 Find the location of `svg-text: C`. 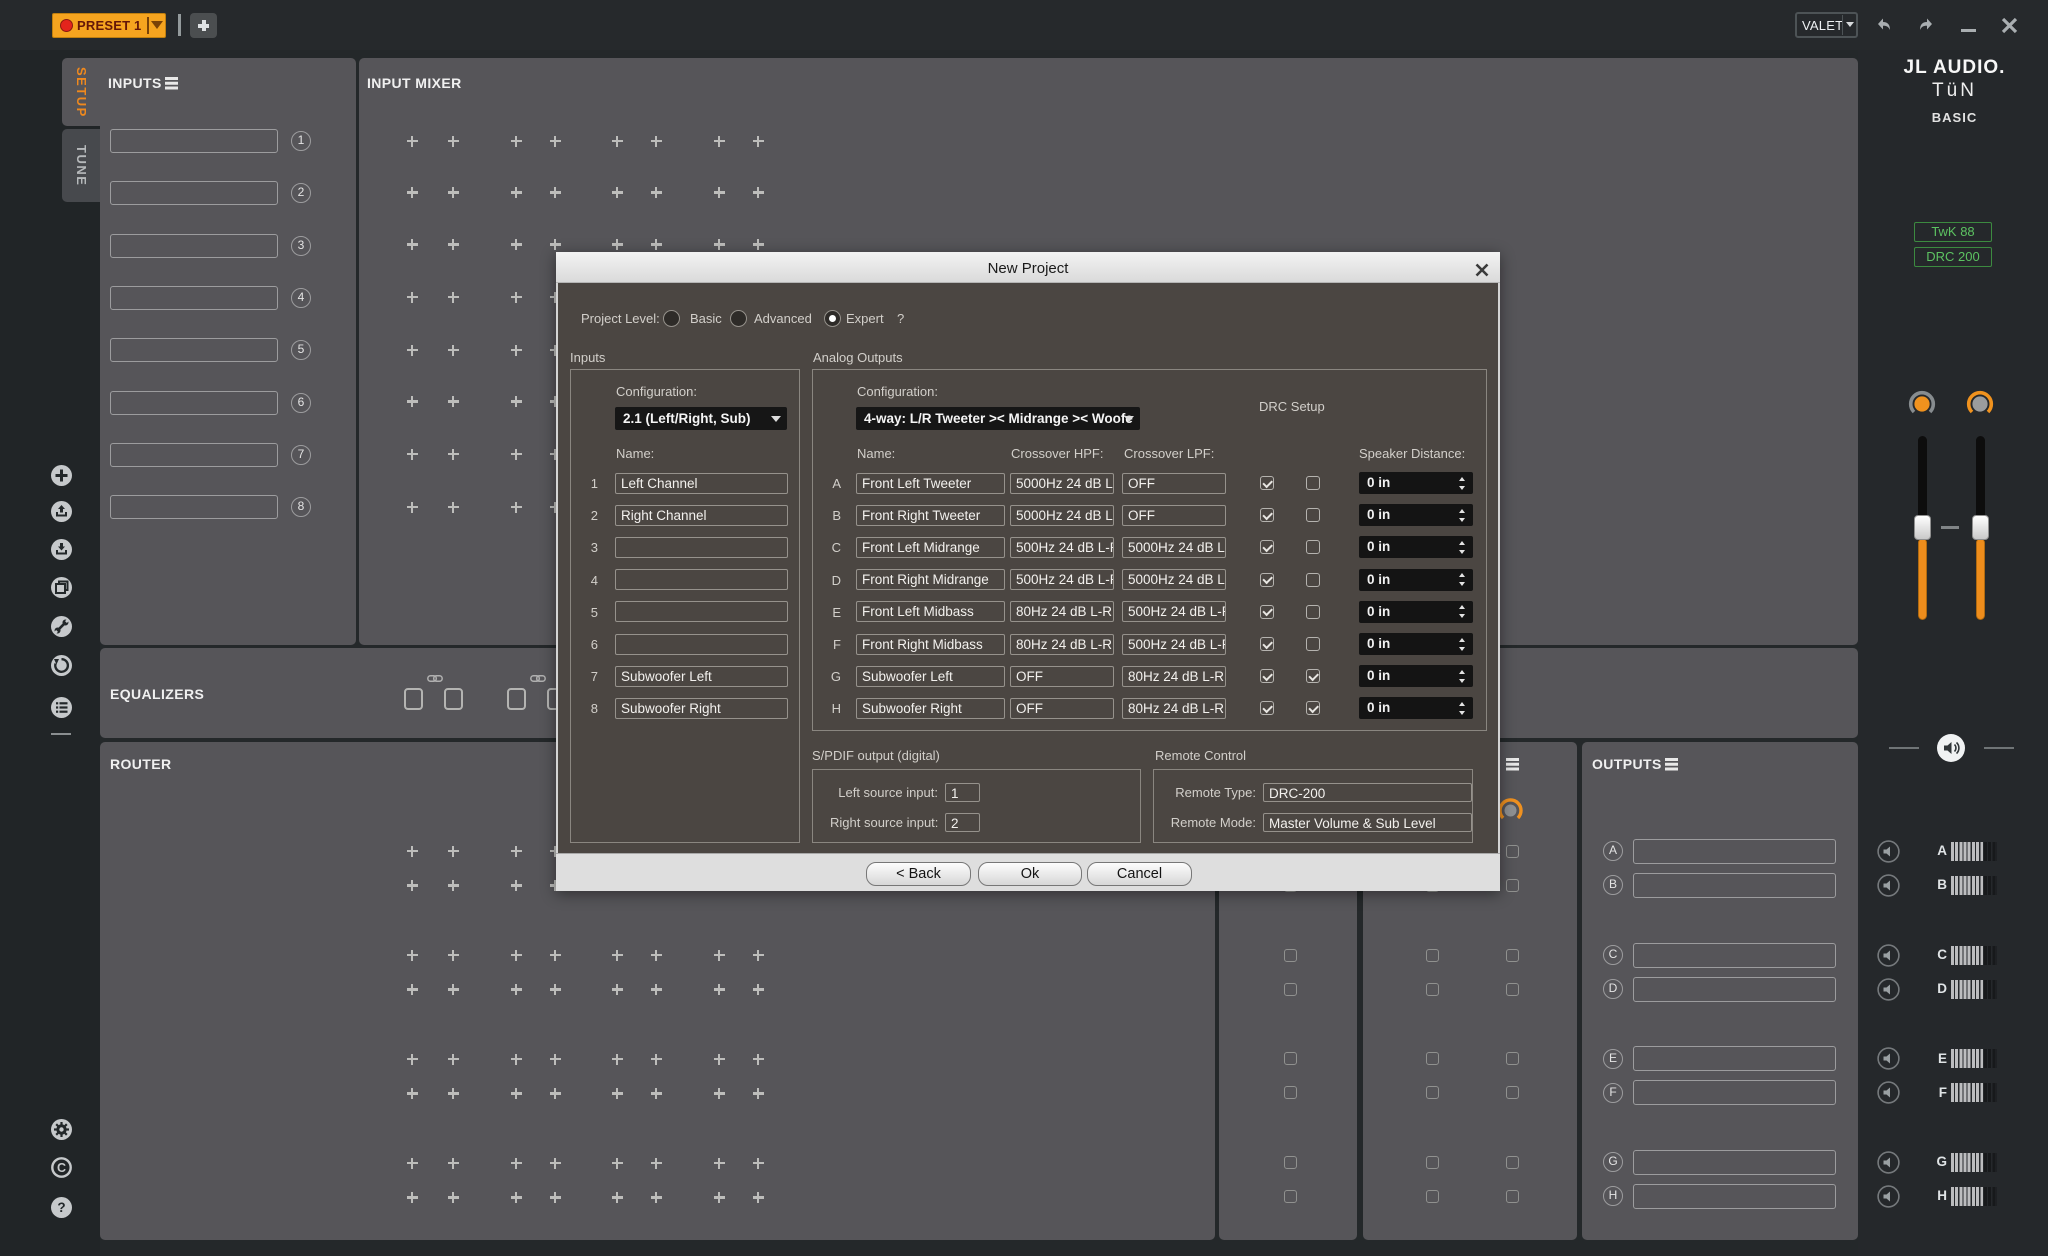

svg-text: C is located at coordinates (60, 1167).